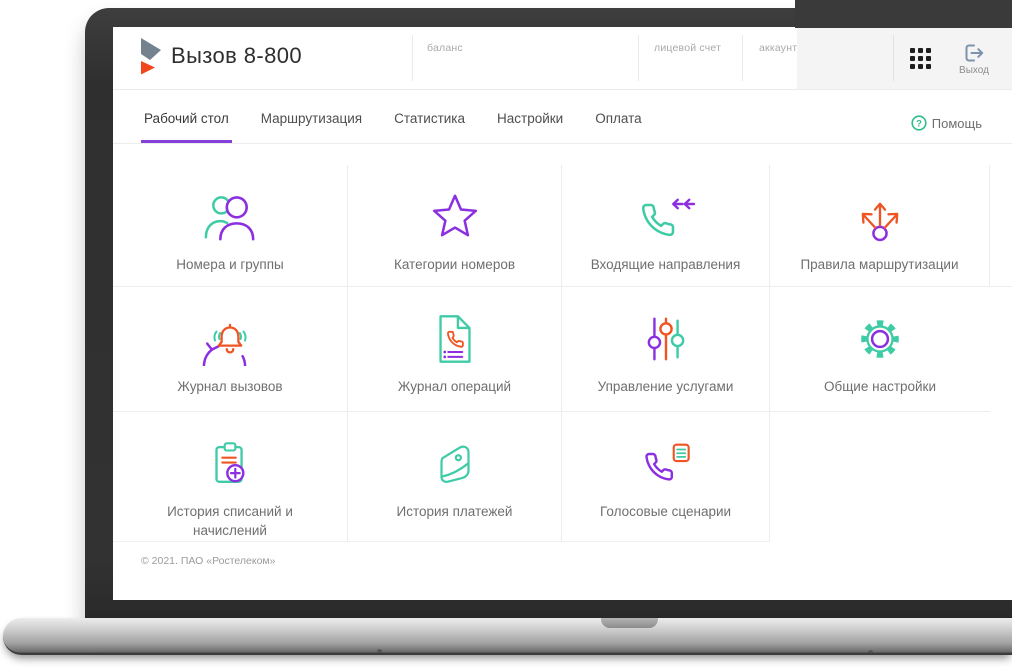  I want to click on tab-routing: Маршрутизация, so click(311, 127).